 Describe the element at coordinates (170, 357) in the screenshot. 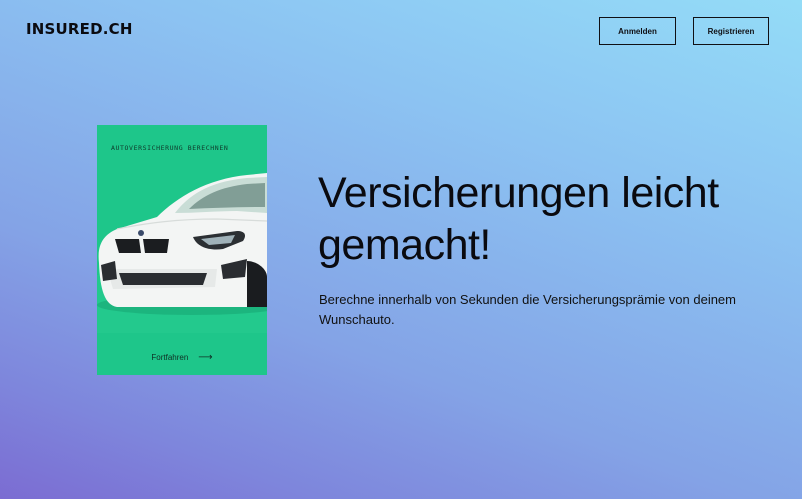

I see `continue-label: Fortfahren` at that location.